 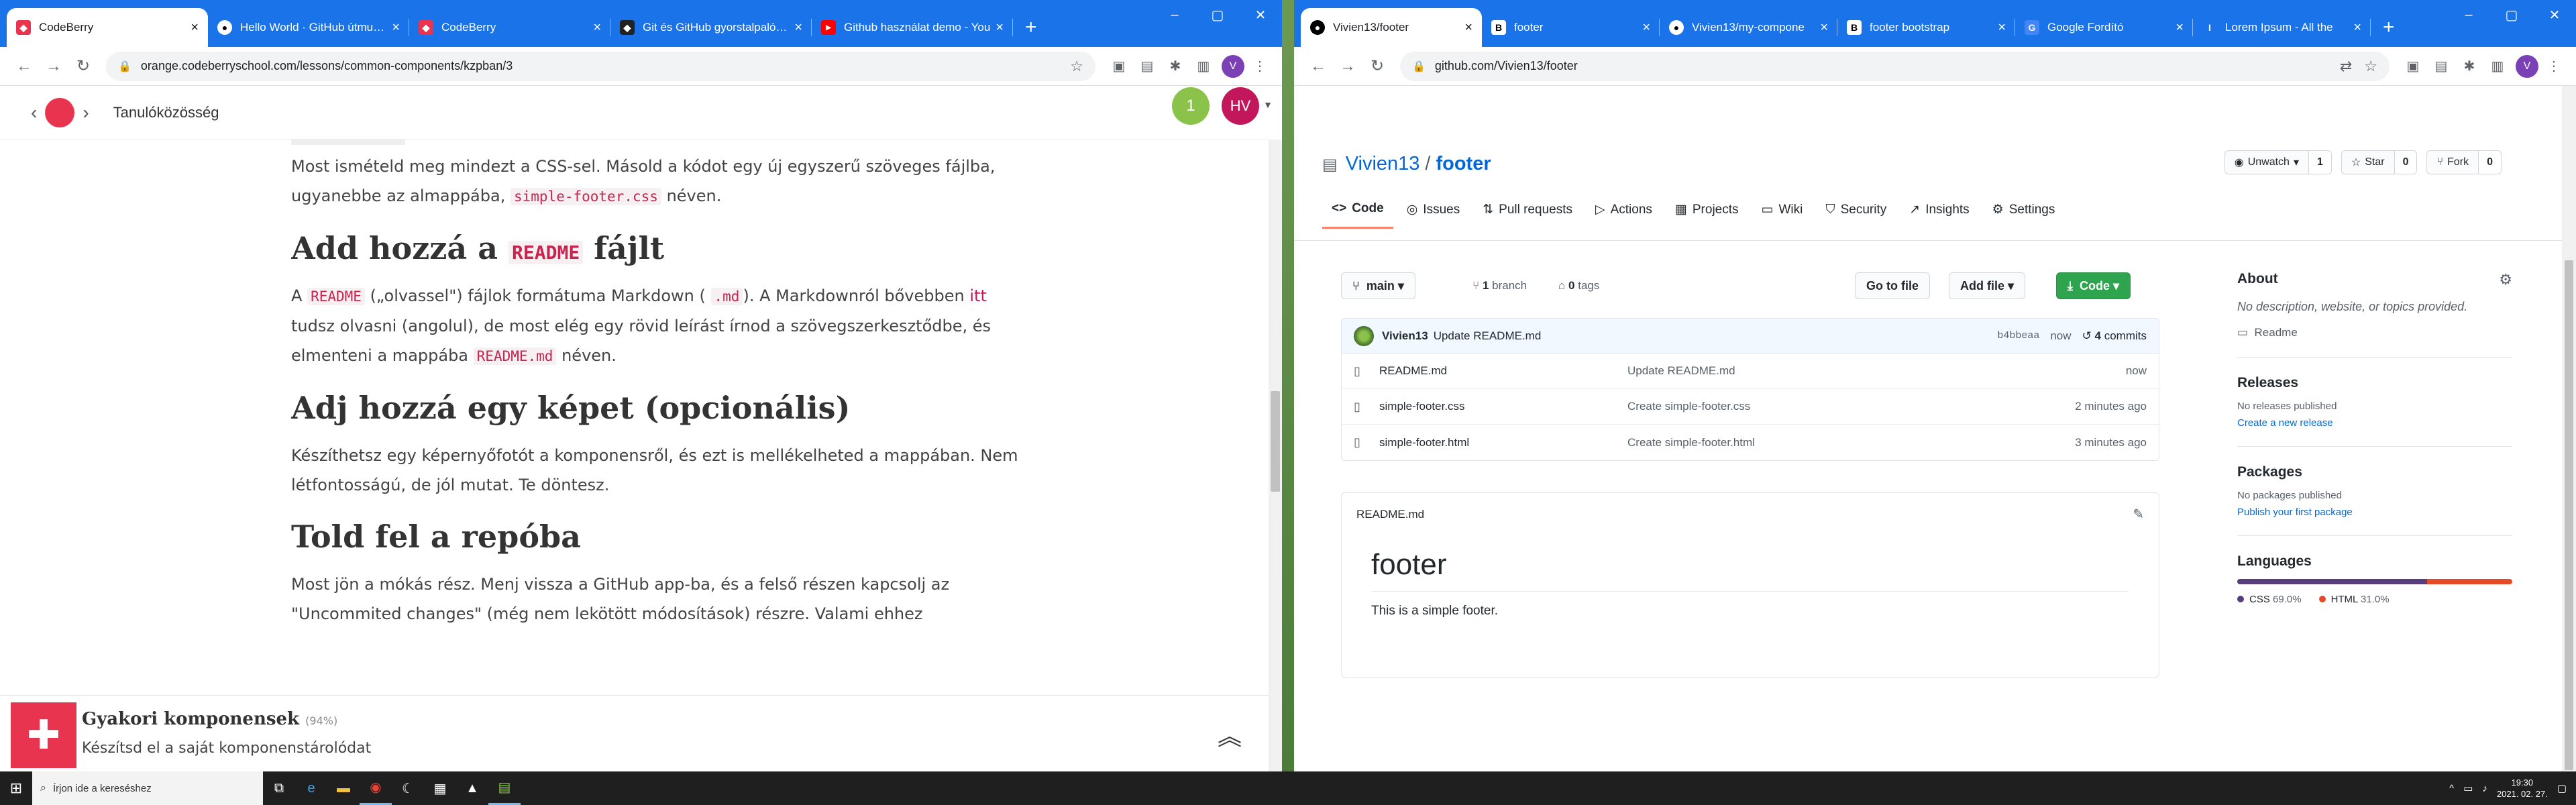 What do you see at coordinates (1856, 211) in the screenshot?
I see `tab-security: ⛉ Security` at bounding box center [1856, 211].